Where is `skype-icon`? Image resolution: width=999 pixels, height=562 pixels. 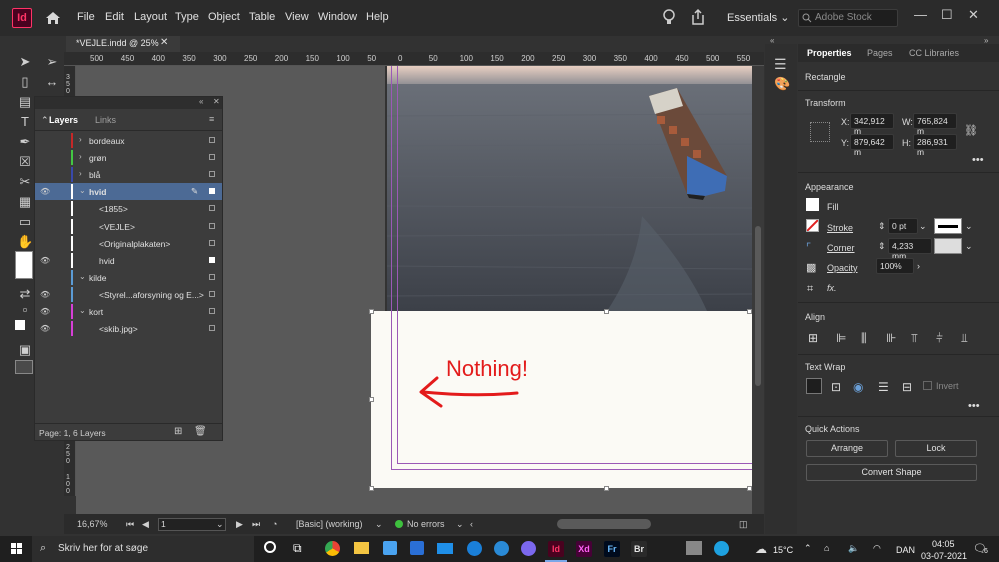 skype-icon is located at coordinates (474, 548).